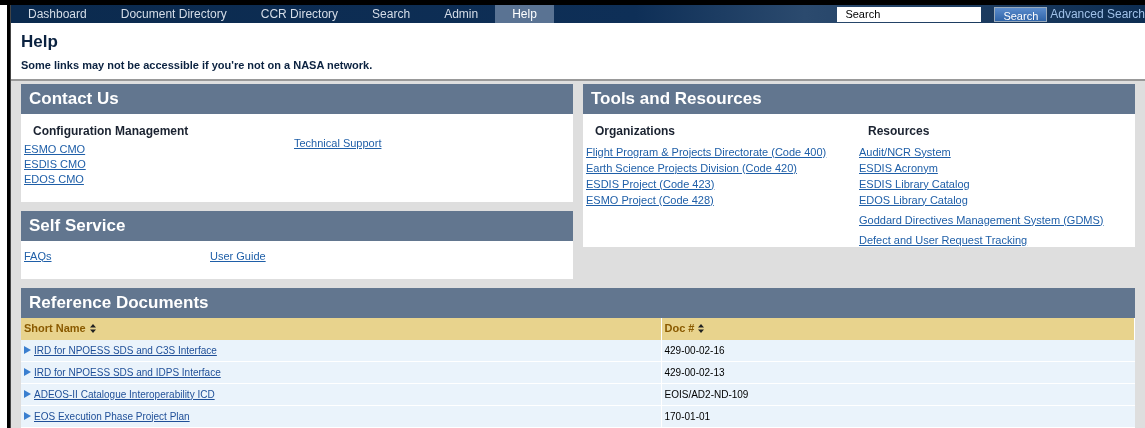 Image resolution: width=1145 pixels, height=428 pixels. I want to click on advanced-search-link: Advanced Search, so click(1097, 14).